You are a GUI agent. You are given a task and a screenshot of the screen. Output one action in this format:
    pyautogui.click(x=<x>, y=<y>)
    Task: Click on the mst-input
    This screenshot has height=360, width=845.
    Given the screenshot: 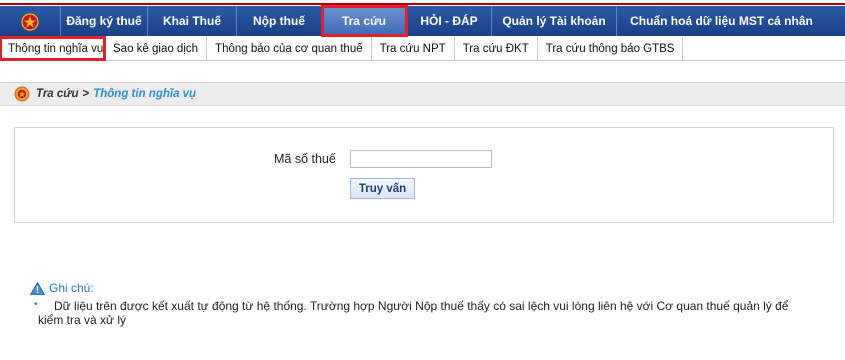 What is the action you would take?
    pyautogui.click(x=421, y=159)
    